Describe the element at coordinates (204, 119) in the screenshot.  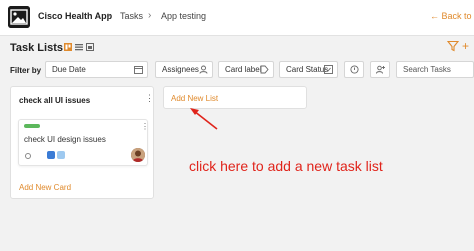
I see `annotation-arrow-icon` at that location.